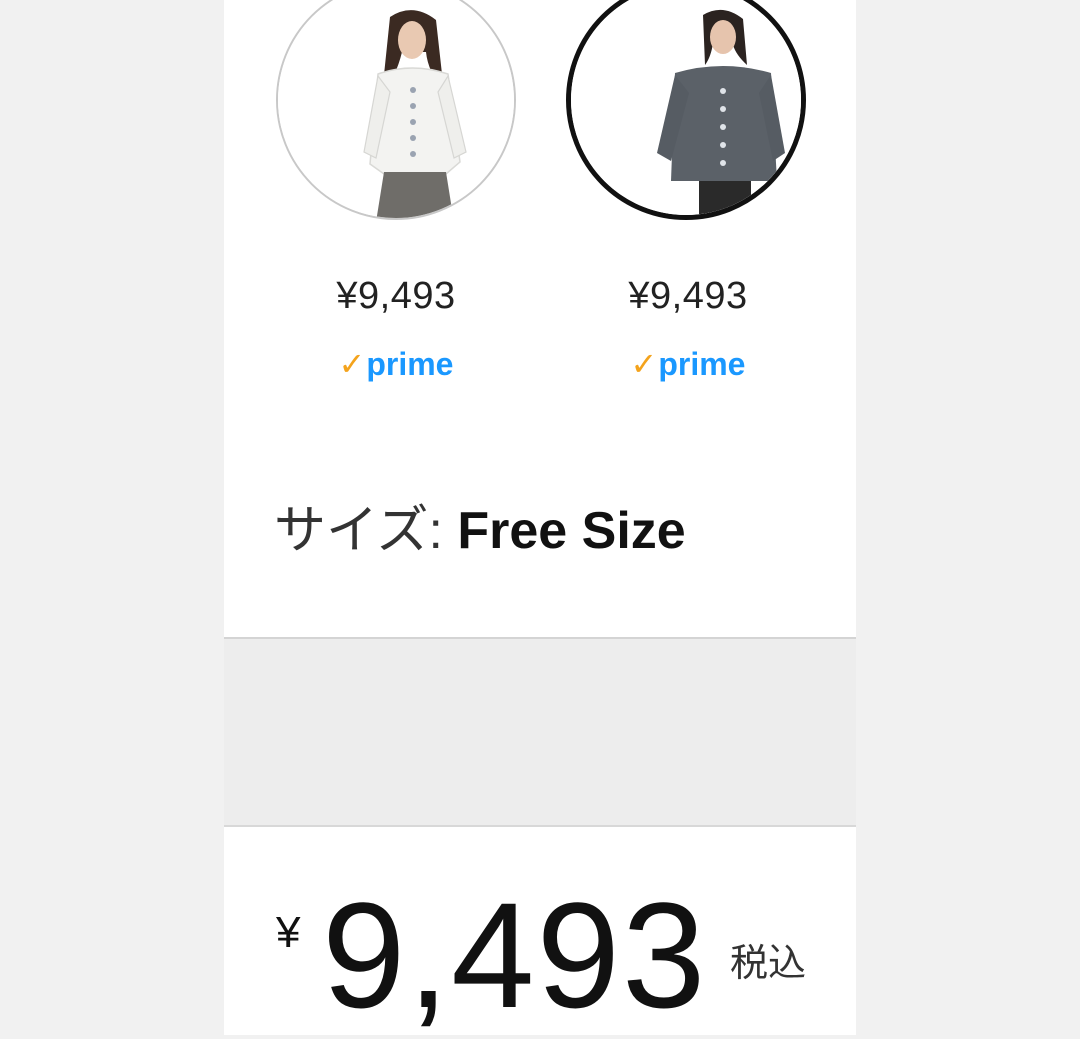 The width and height of the screenshot is (1080, 1039). I want to click on price-amount: 9,493, so click(515, 955).